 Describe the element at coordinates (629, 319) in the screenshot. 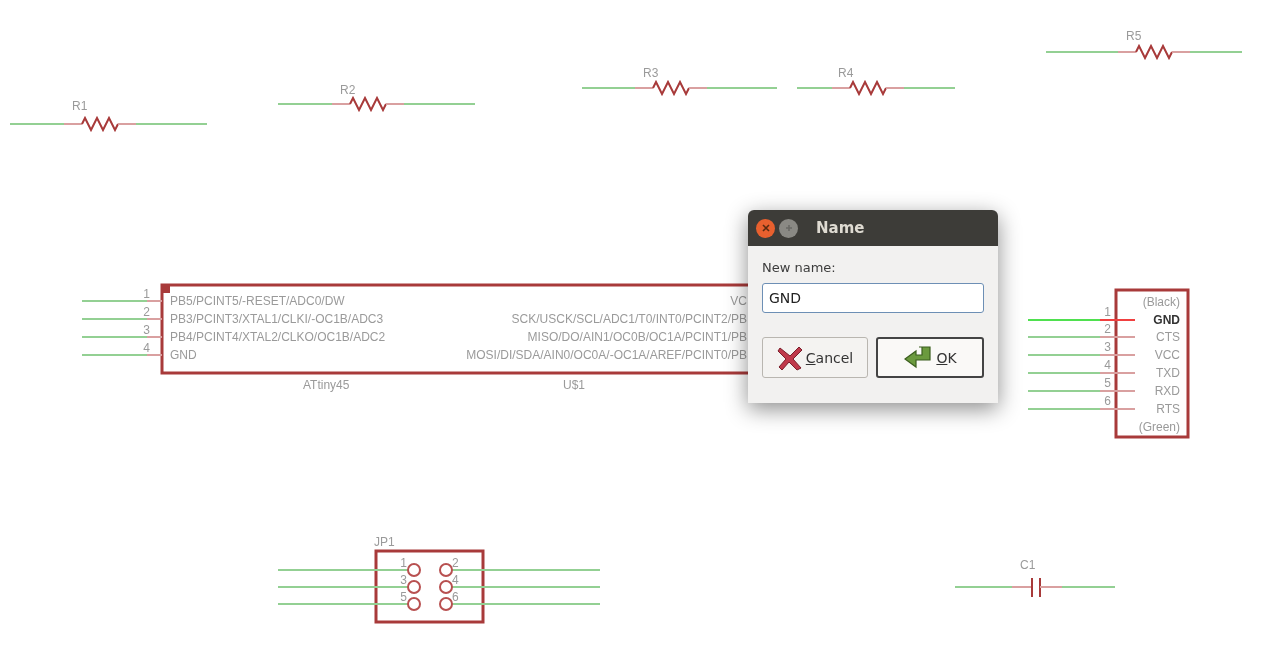

I see `pin-label: SCK/USCK/SCL/ADC1/T0/INT0/PCINT2/PB` at that location.